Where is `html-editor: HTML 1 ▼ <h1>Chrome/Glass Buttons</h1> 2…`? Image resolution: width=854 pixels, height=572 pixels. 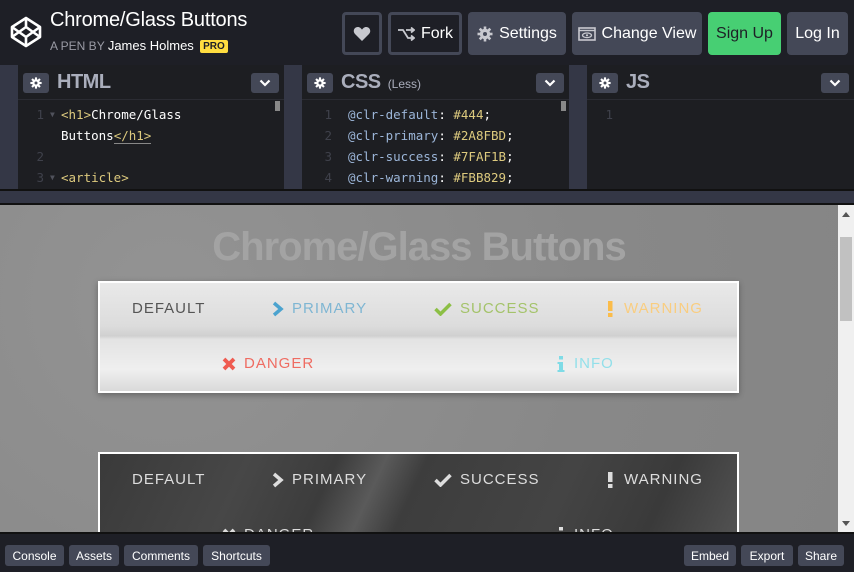
html-editor: HTML 1 ▼ <h1>Chrome/Glass Buttons</h1> 2… is located at coordinates (151, 127).